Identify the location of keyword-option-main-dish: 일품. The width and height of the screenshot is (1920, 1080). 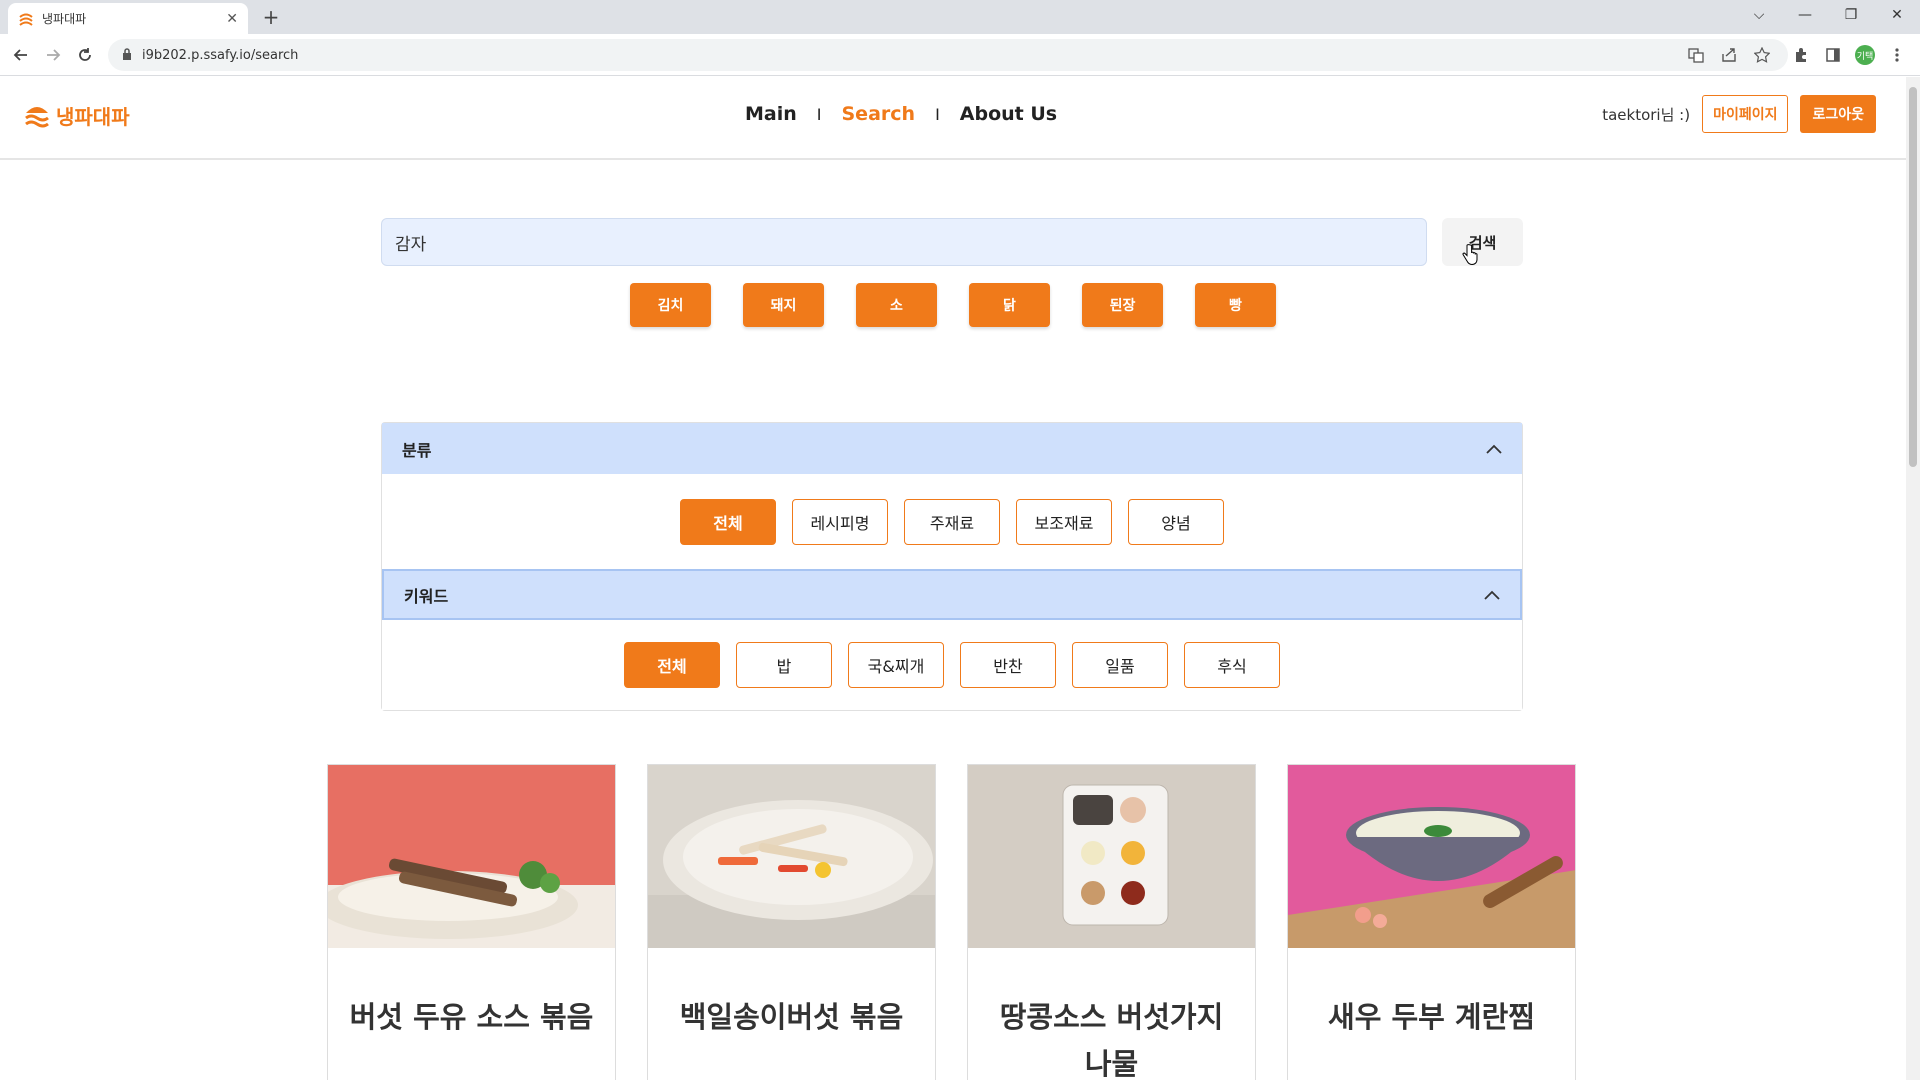
(1120, 665).